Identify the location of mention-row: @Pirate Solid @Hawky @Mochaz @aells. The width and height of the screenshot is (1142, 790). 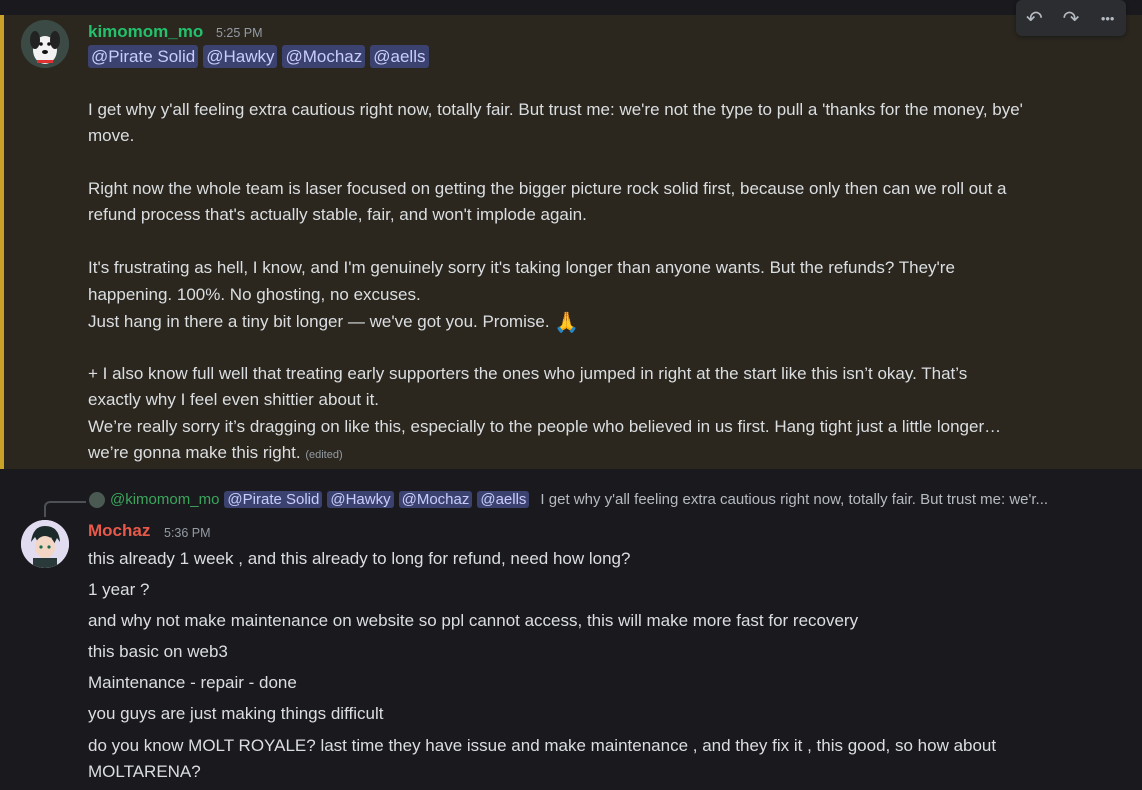
(258, 56).